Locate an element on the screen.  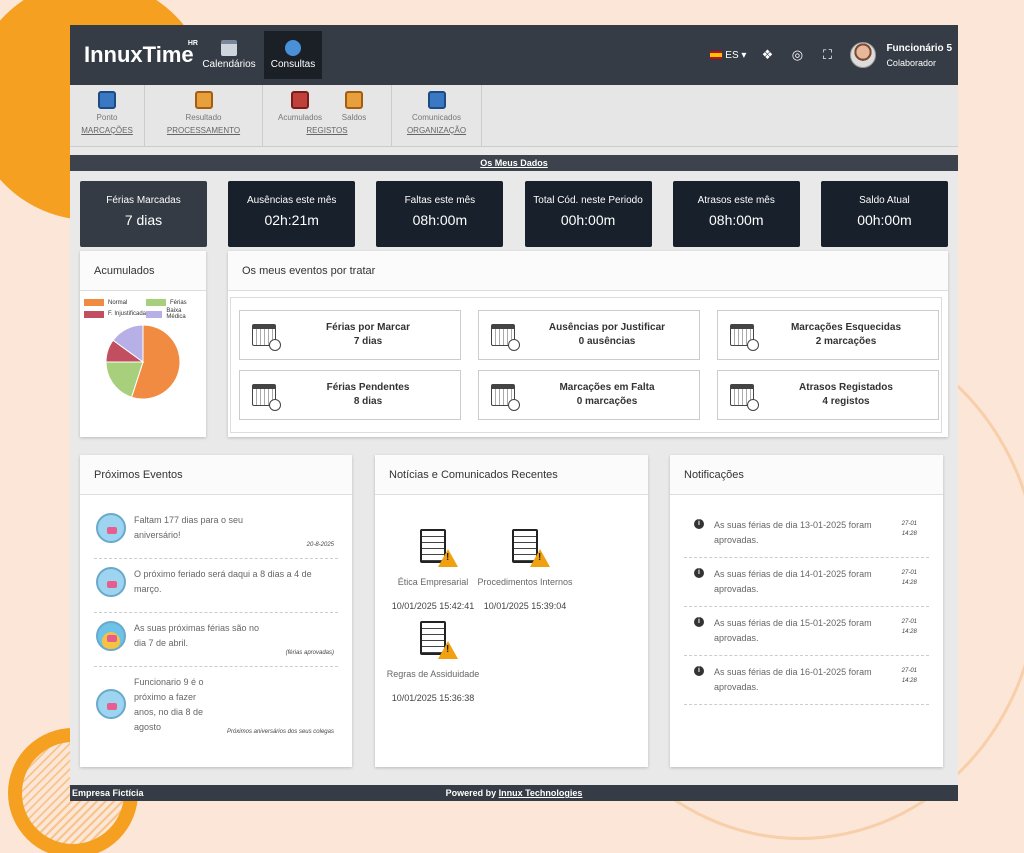
stat-title: Ausências este mês is located at coordinates (291, 200).